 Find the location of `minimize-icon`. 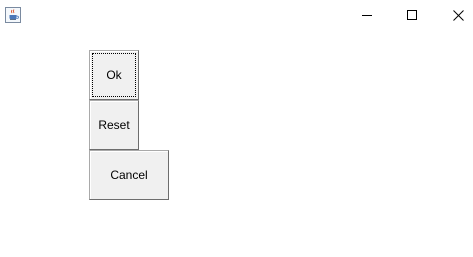

minimize-icon is located at coordinates (367, 15).